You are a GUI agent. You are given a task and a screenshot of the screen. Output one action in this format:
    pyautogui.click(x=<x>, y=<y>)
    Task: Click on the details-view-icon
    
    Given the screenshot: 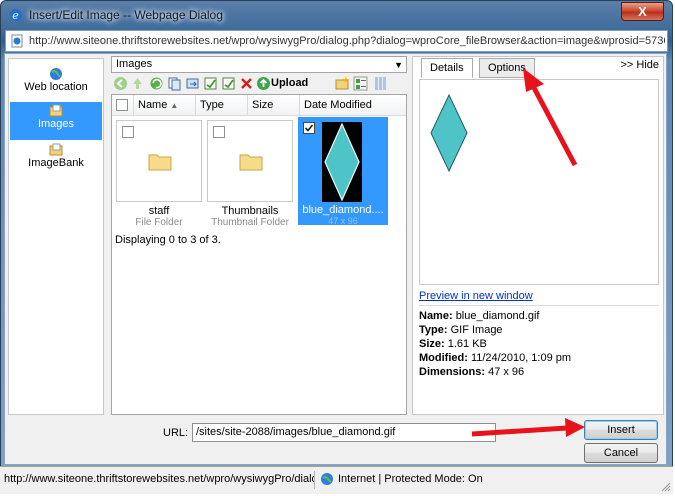 What is the action you would take?
    pyautogui.click(x=360, y=83)
    